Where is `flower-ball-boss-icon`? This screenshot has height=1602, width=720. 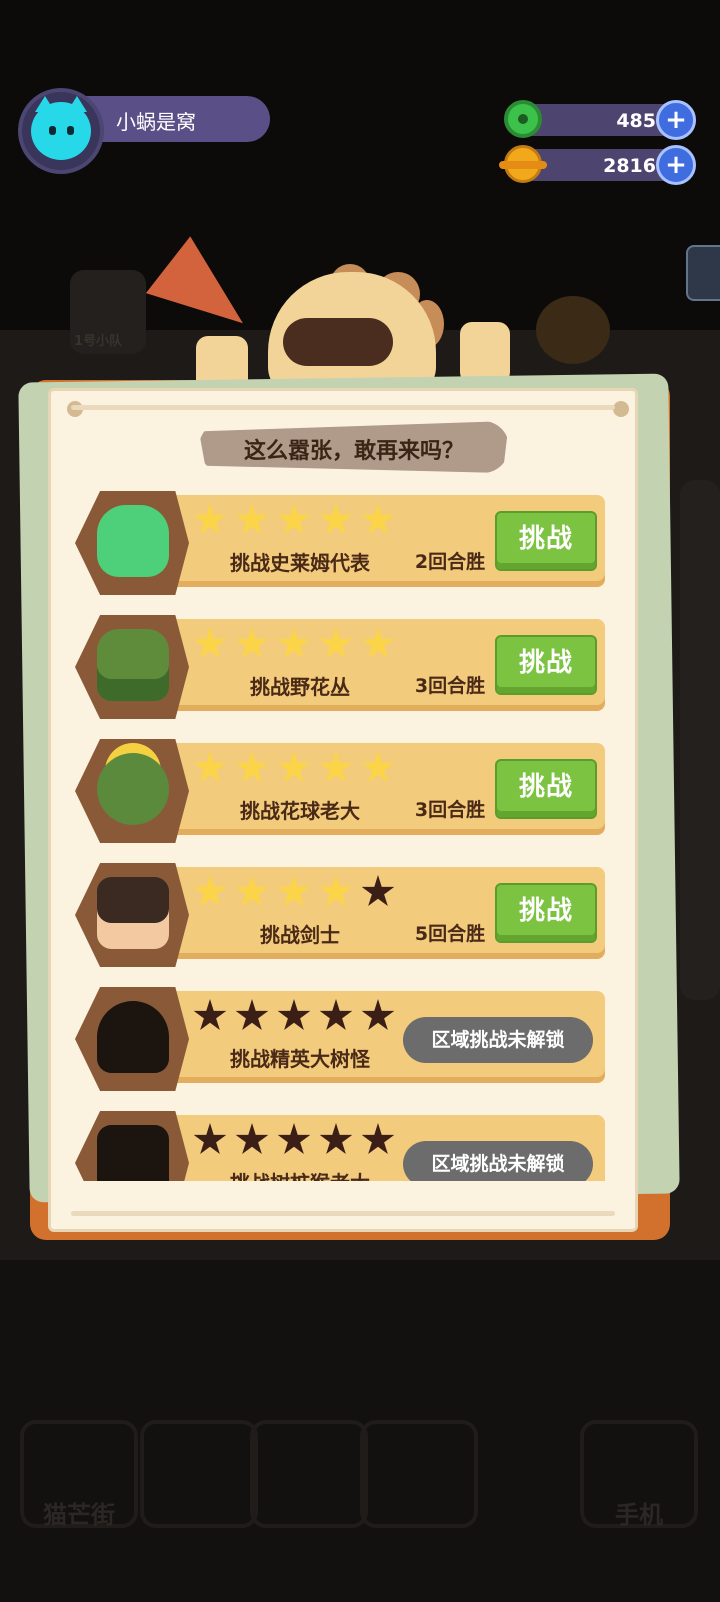
flower-ball-boss-icon is located at coordinates (133, 789).